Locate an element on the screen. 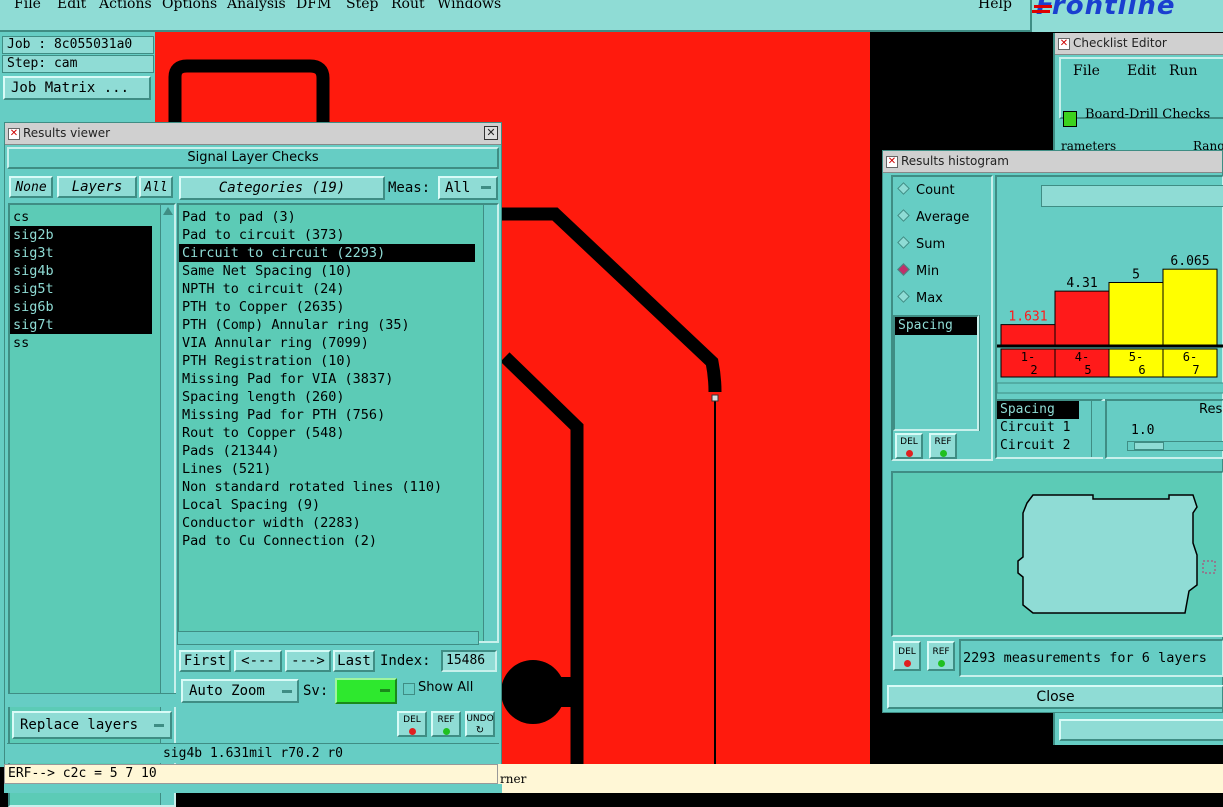 The height and width of the screenshot is (807, 1223). menu-options: Options is located at coordinates (189, 6).